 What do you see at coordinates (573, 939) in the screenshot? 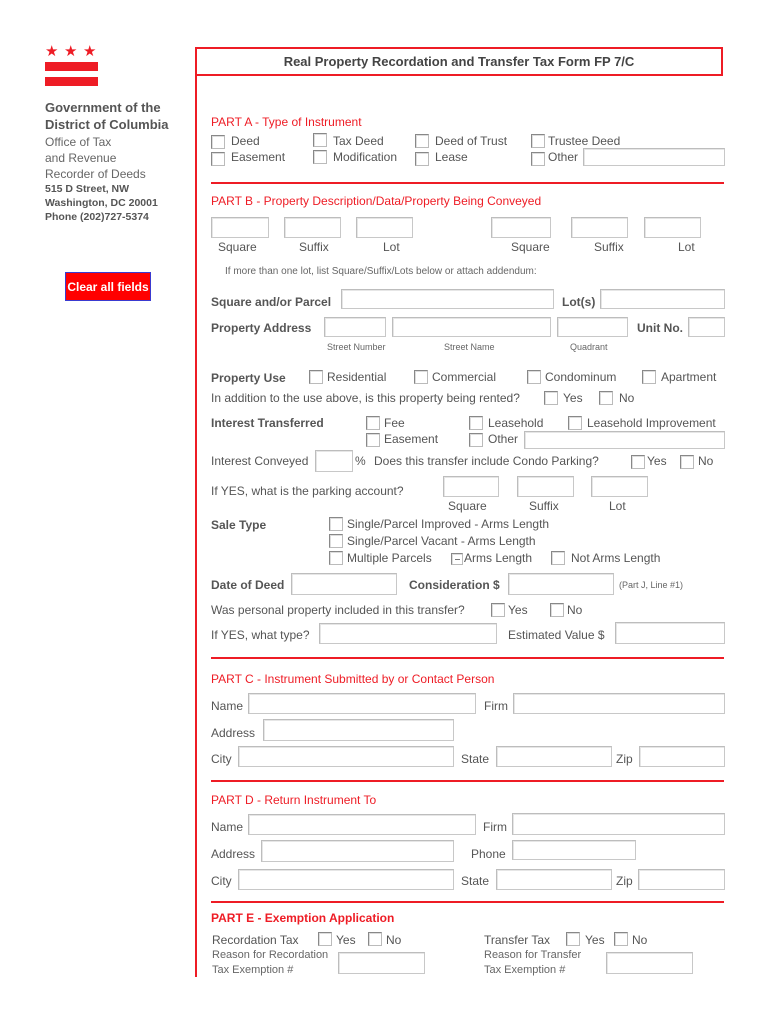
I see `transfer-yes-checkbox` at bounding box center [573, 939].